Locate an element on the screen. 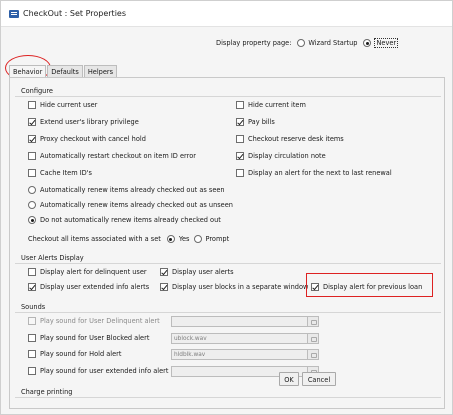 The width and height of the screenshot is (453, 415). display-property-page-label: Display property page: is located at coordinates (254, 43).